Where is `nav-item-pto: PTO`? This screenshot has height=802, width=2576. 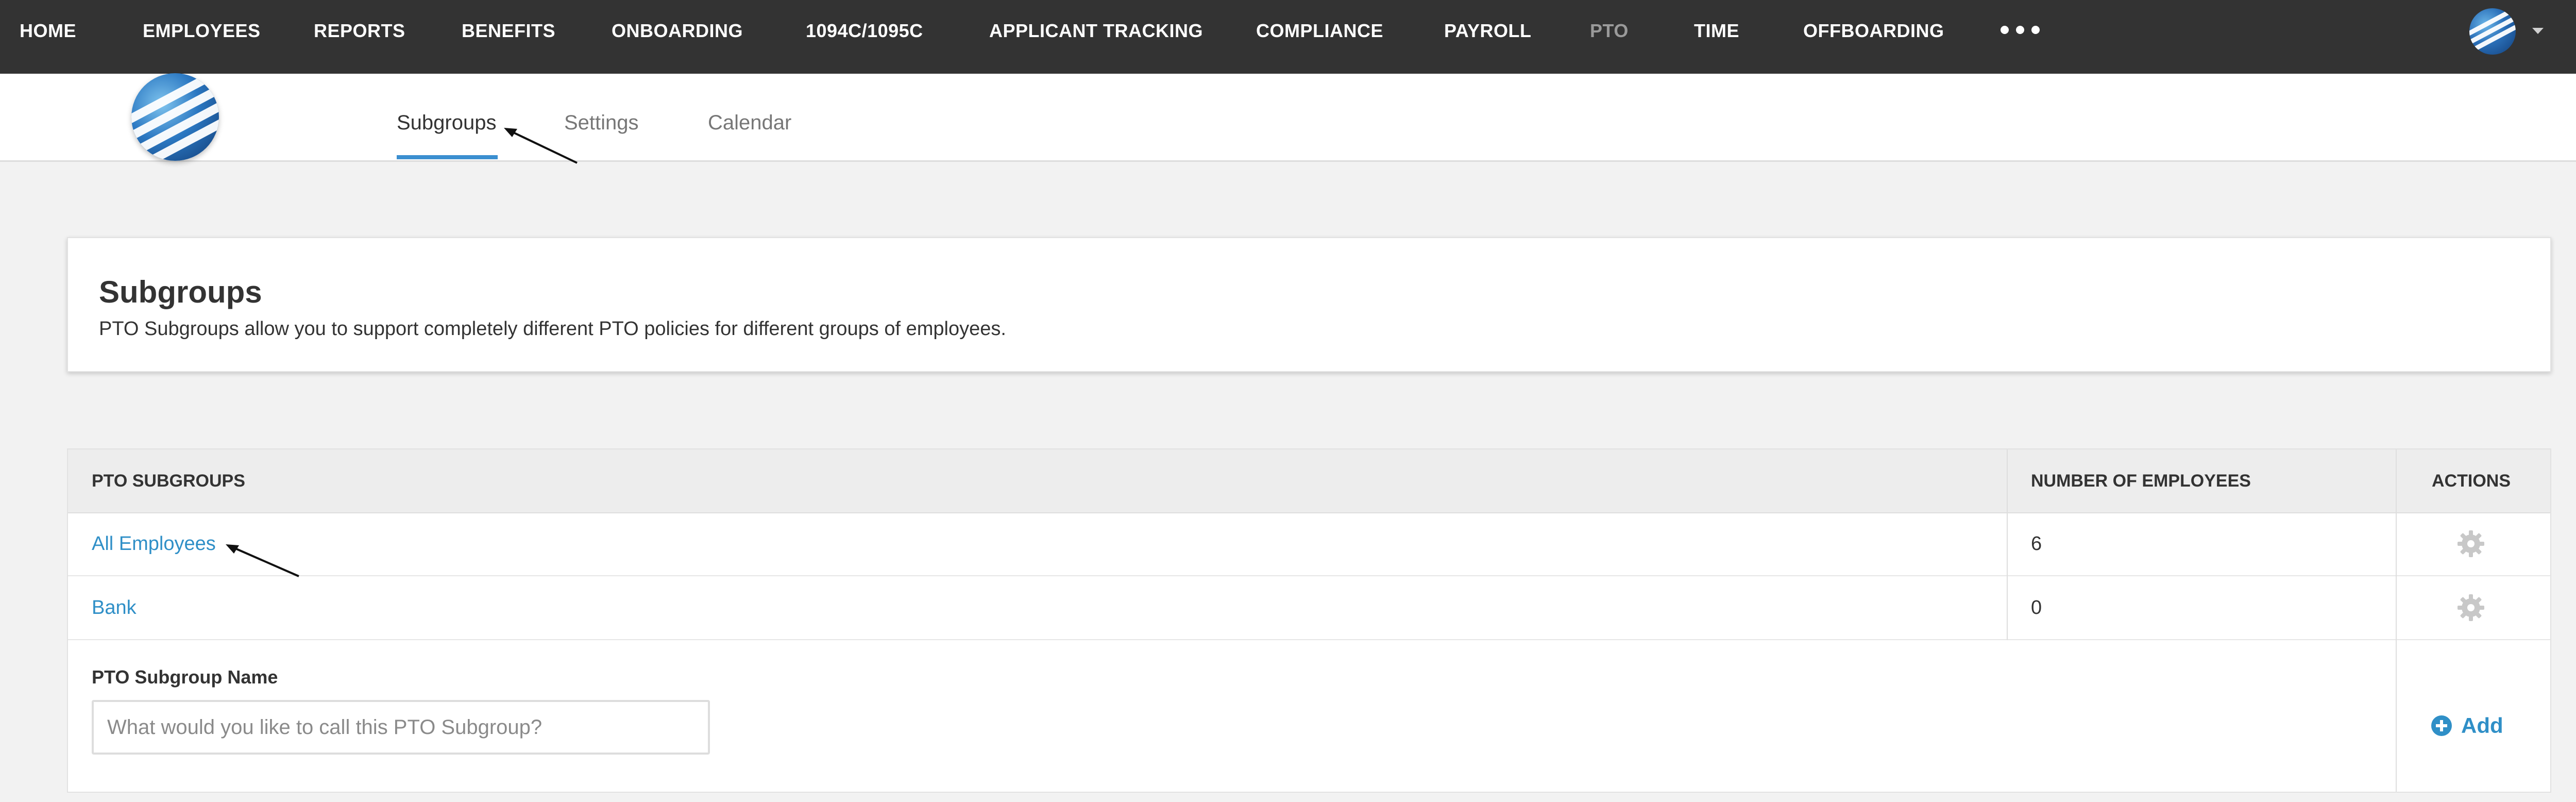 nav-item-pto: PTO is located at coordinates (1609, 31).